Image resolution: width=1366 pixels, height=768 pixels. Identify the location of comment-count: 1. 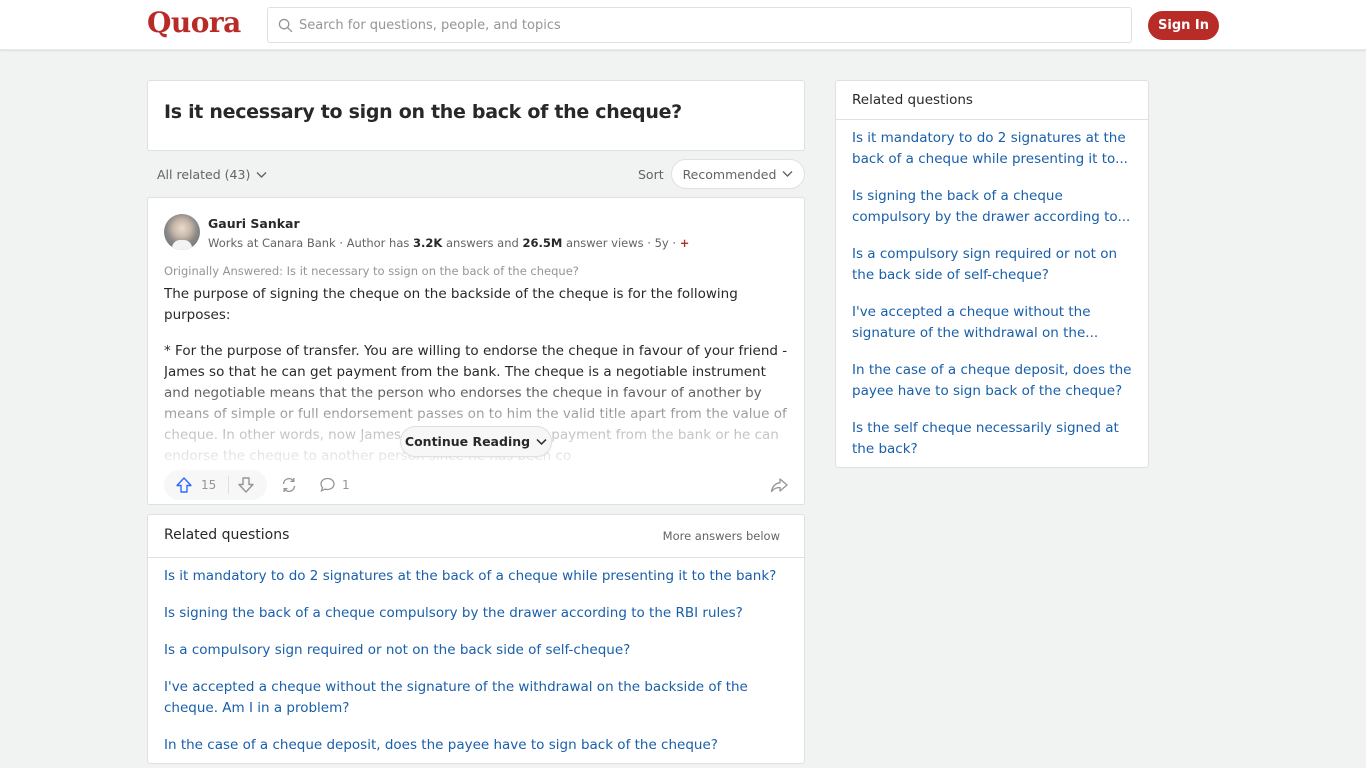
(346, 484).